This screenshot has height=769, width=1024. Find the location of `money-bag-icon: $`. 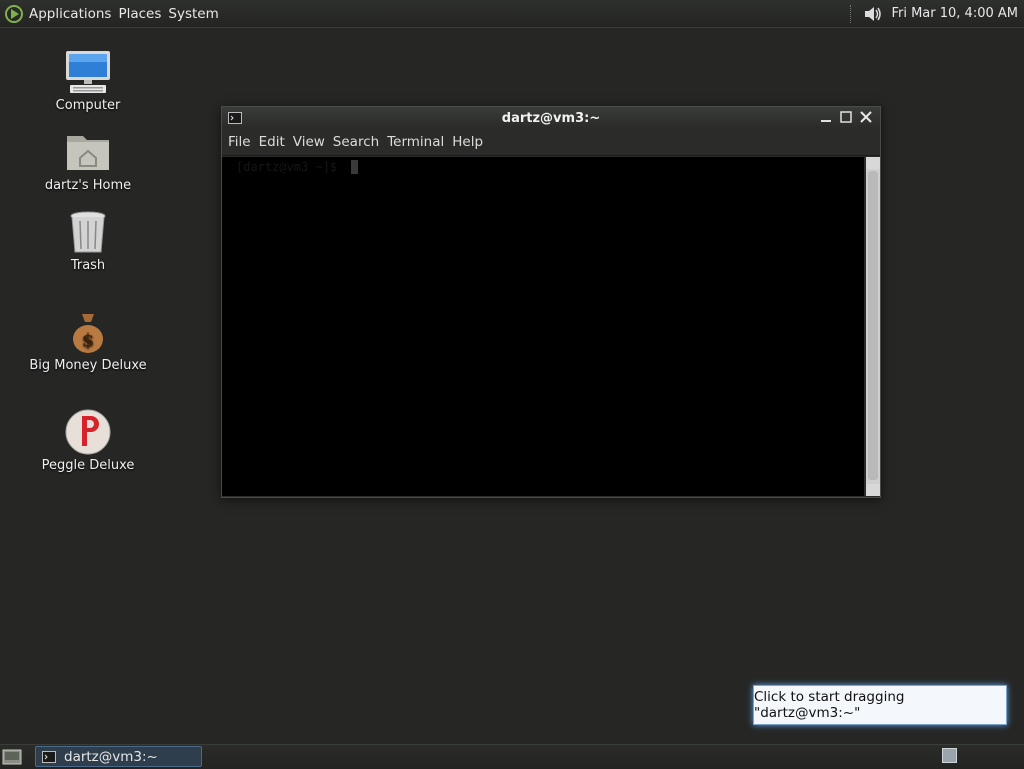

money-bag-icon: $ is located at coordinates (88, 333).